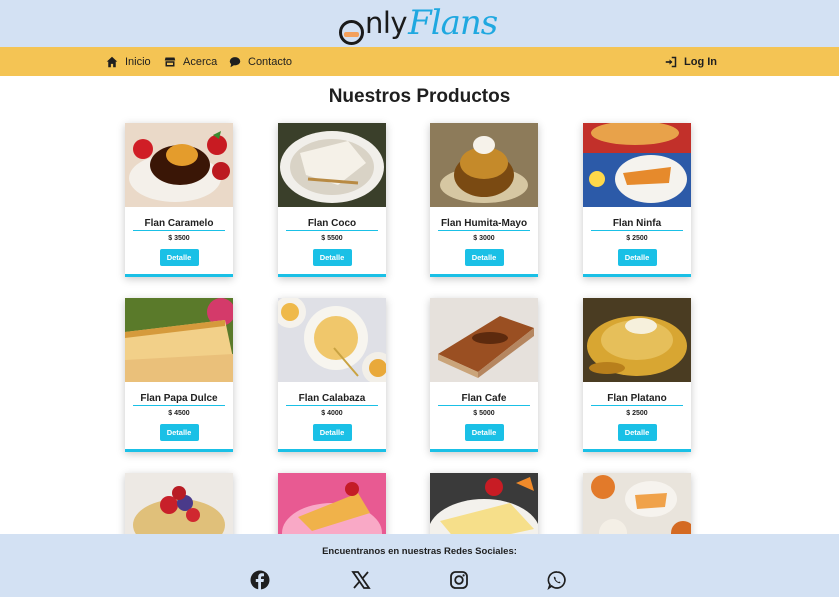 This screenshot has height=597, width=839. I want to click on product-card: Flan Ninfa $ 2500 Detalle, so click(637, 199).